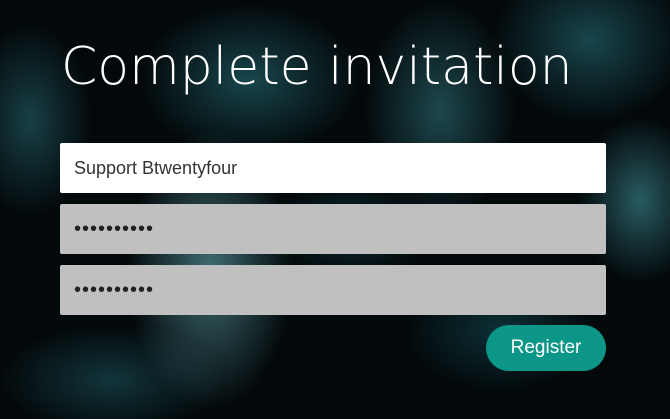  I want to click on page-title: Complete invitation, so click(317, 67).